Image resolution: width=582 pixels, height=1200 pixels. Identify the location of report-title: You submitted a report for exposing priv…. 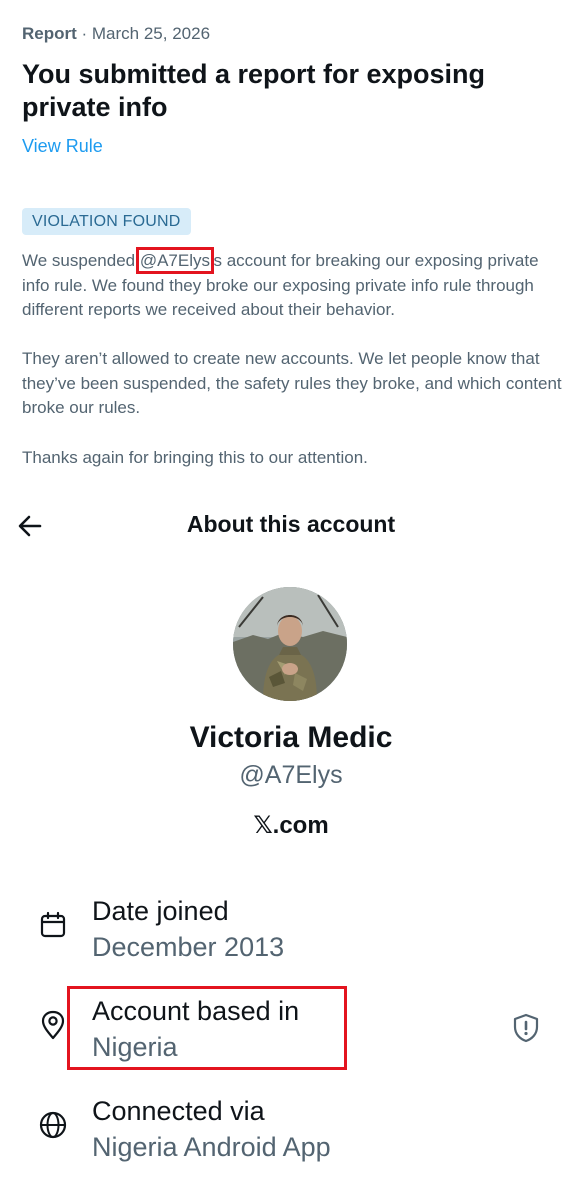
(254, 90).